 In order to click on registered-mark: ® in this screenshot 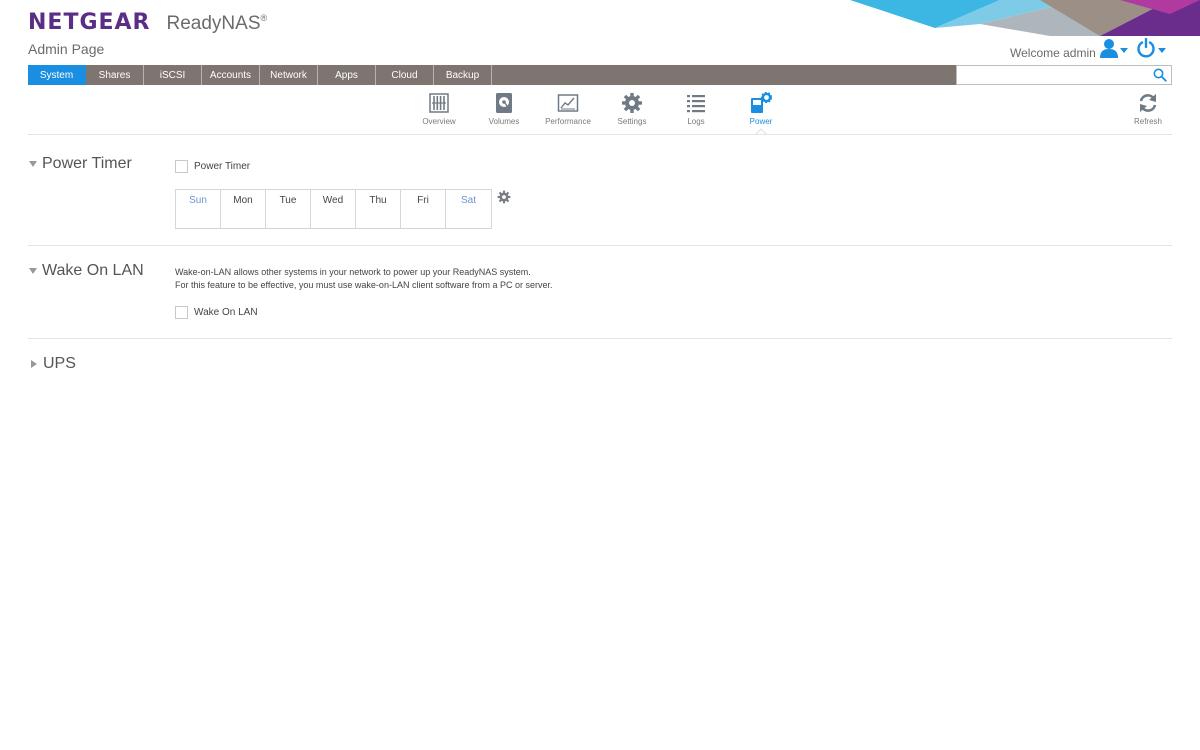, I will do `click(264, 18)`.